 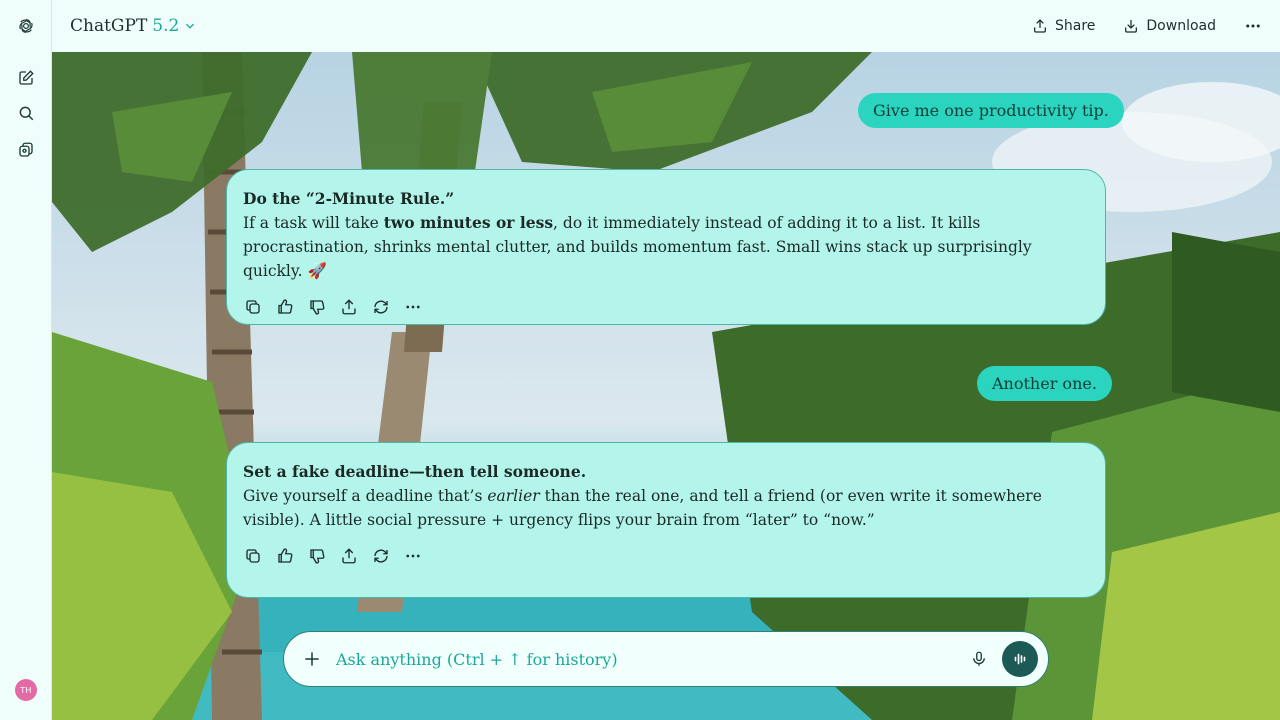 I want to click on top-header: ChatGPT 5.2 Share Download, so click(x=666, y=26).